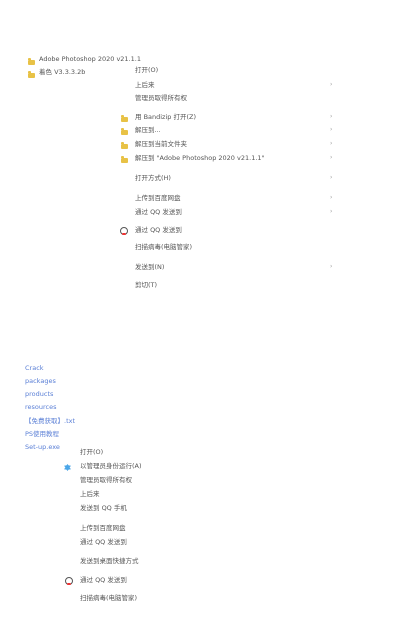  Describe the element at coordinates (165, 117) in the screenshot. I see `menu-item-bandizip-open: 用 Bandizip 打开(Z)` at that location.